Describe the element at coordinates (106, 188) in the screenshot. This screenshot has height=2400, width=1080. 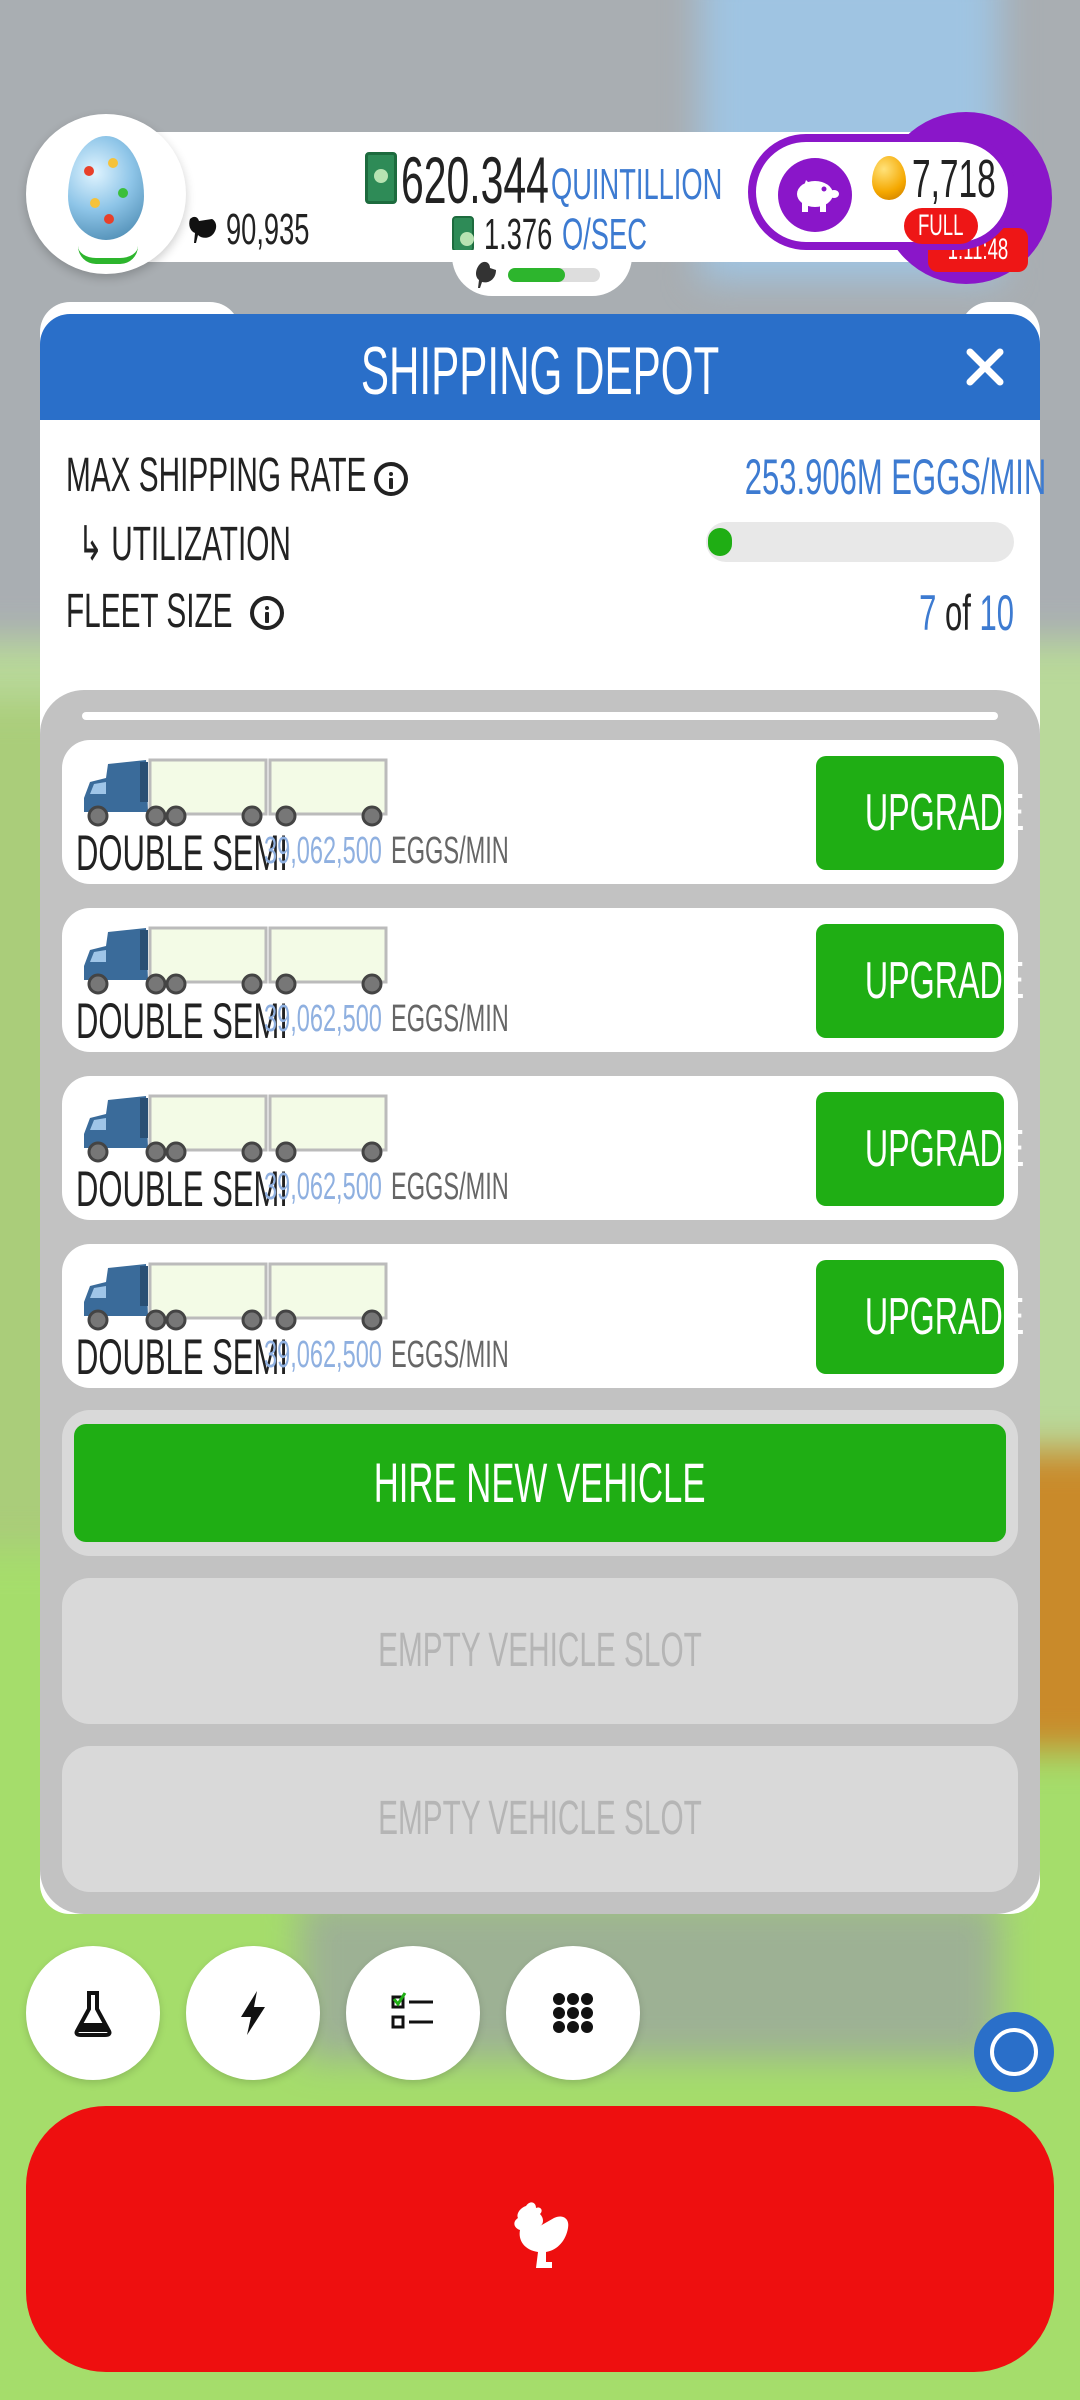
I see `egg-icon` at that location.